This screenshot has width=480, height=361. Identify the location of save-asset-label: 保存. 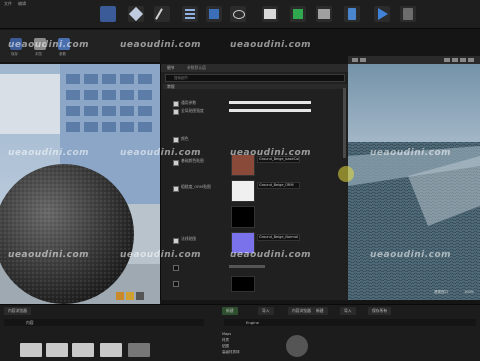
(14, 54).